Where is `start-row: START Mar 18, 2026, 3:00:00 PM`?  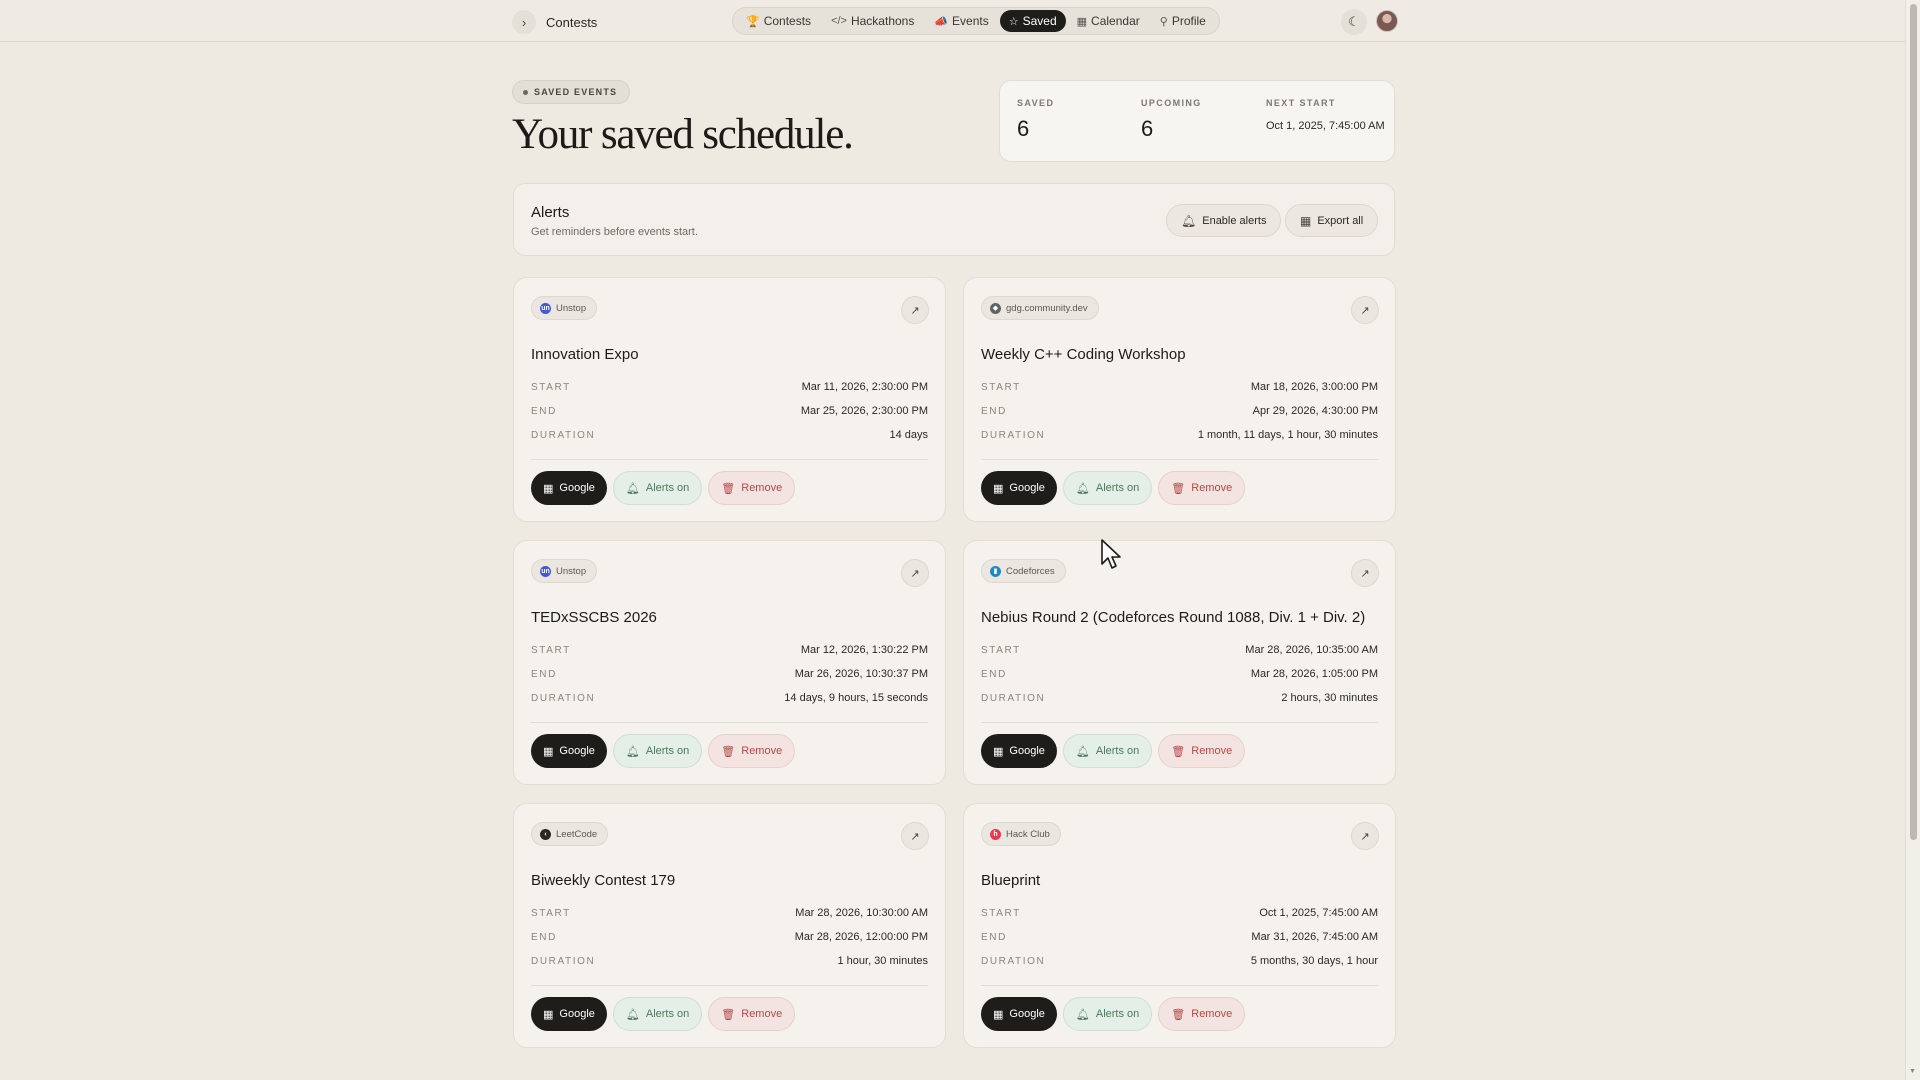 start-row: START Mar 18, 2026, 3:00:00 PM is located at coordinates (1179, 387).